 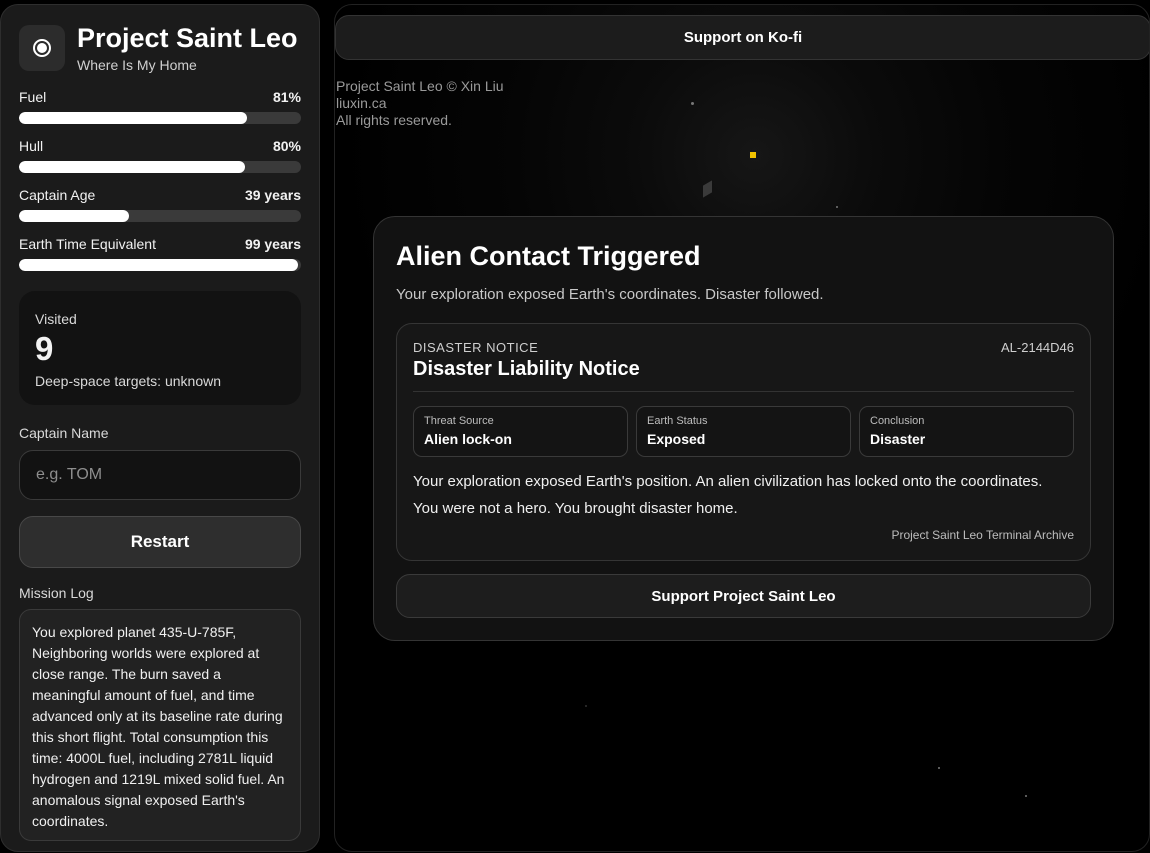 What do you see at coordinates (128, 381) in the screenshot?
I see `visited-note: Deep-space targets: unknown` at bounding box center [128, 381].